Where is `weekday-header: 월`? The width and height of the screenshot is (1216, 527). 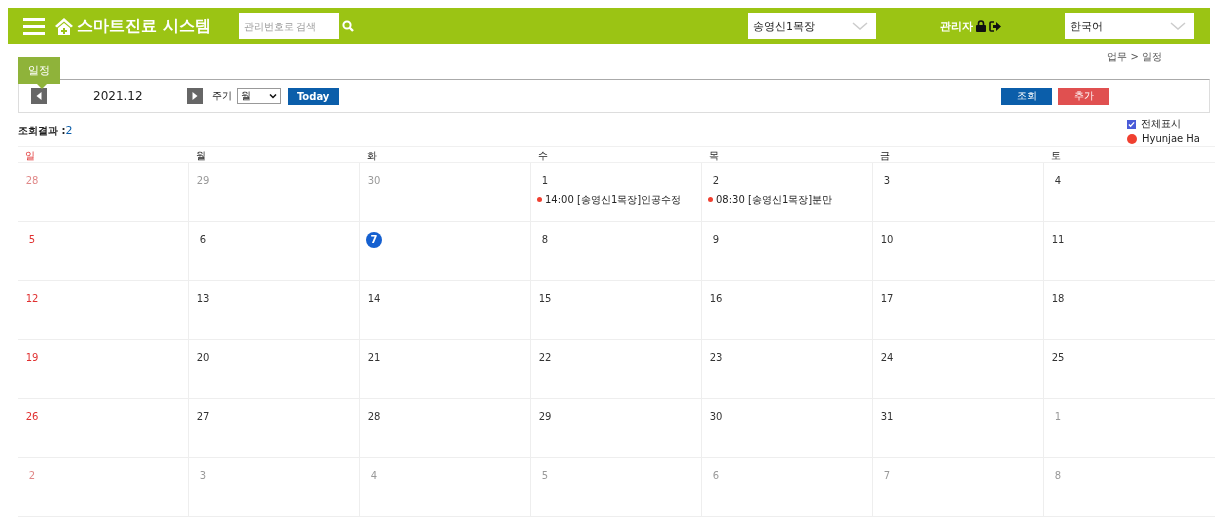 weekday-header: 월 is located at coordinates (274, 154).